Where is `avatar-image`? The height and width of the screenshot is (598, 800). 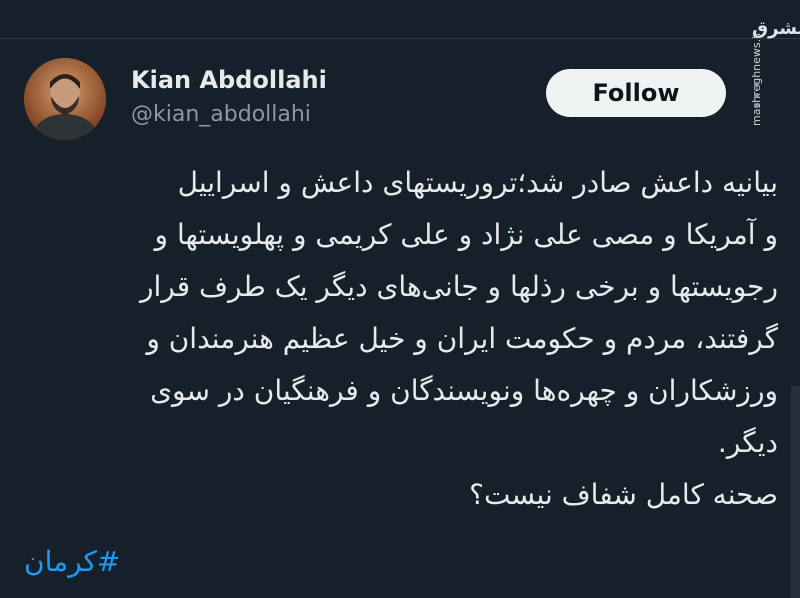
avatar-image is located at coordinates (65, 99).